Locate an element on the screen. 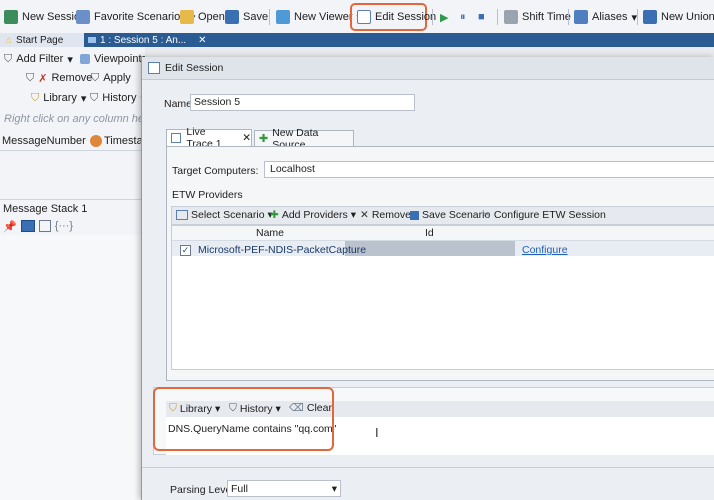 Image resolution: width=714 pixels, height=500 pixels. folder-icon is located at coordinates (187, 17).